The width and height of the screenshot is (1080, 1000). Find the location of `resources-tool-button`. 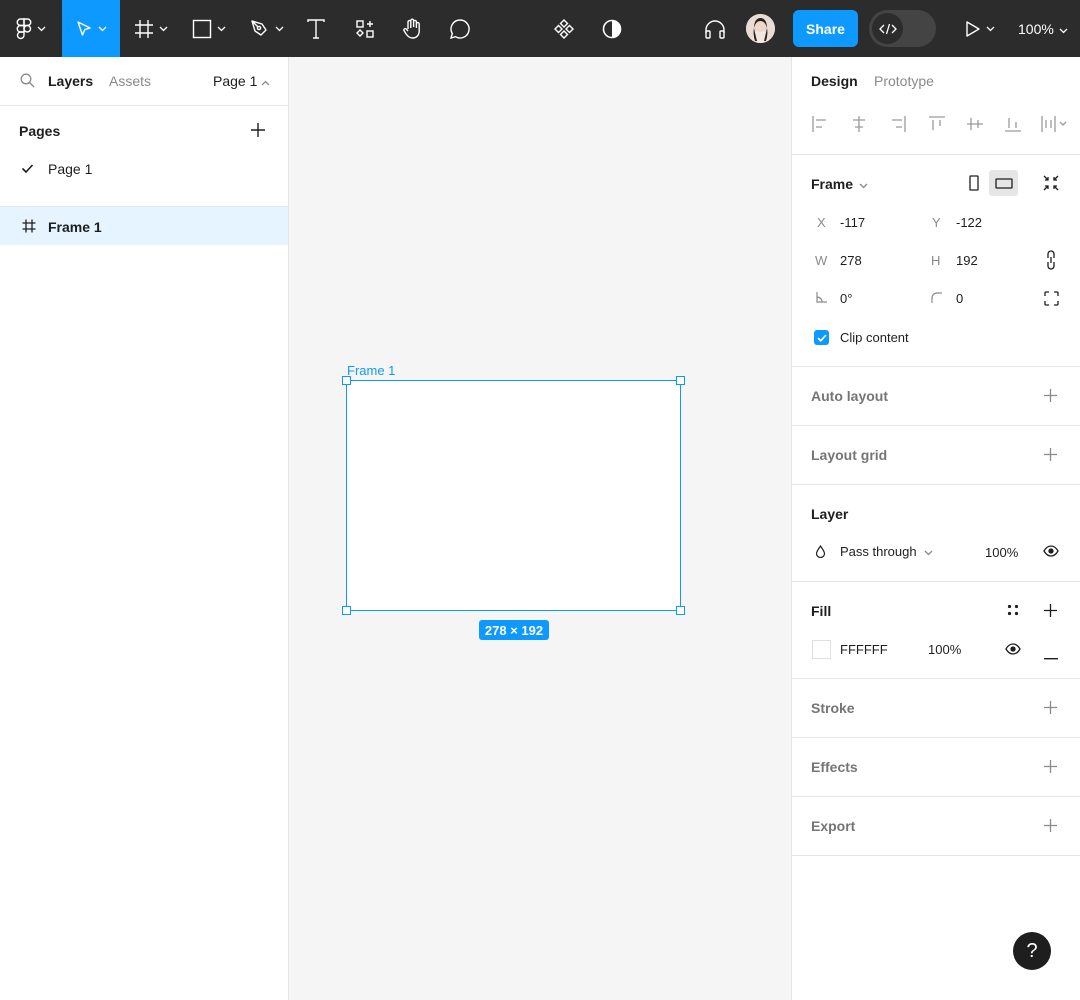

resources-tool-button is located at coordinates (365, 28).